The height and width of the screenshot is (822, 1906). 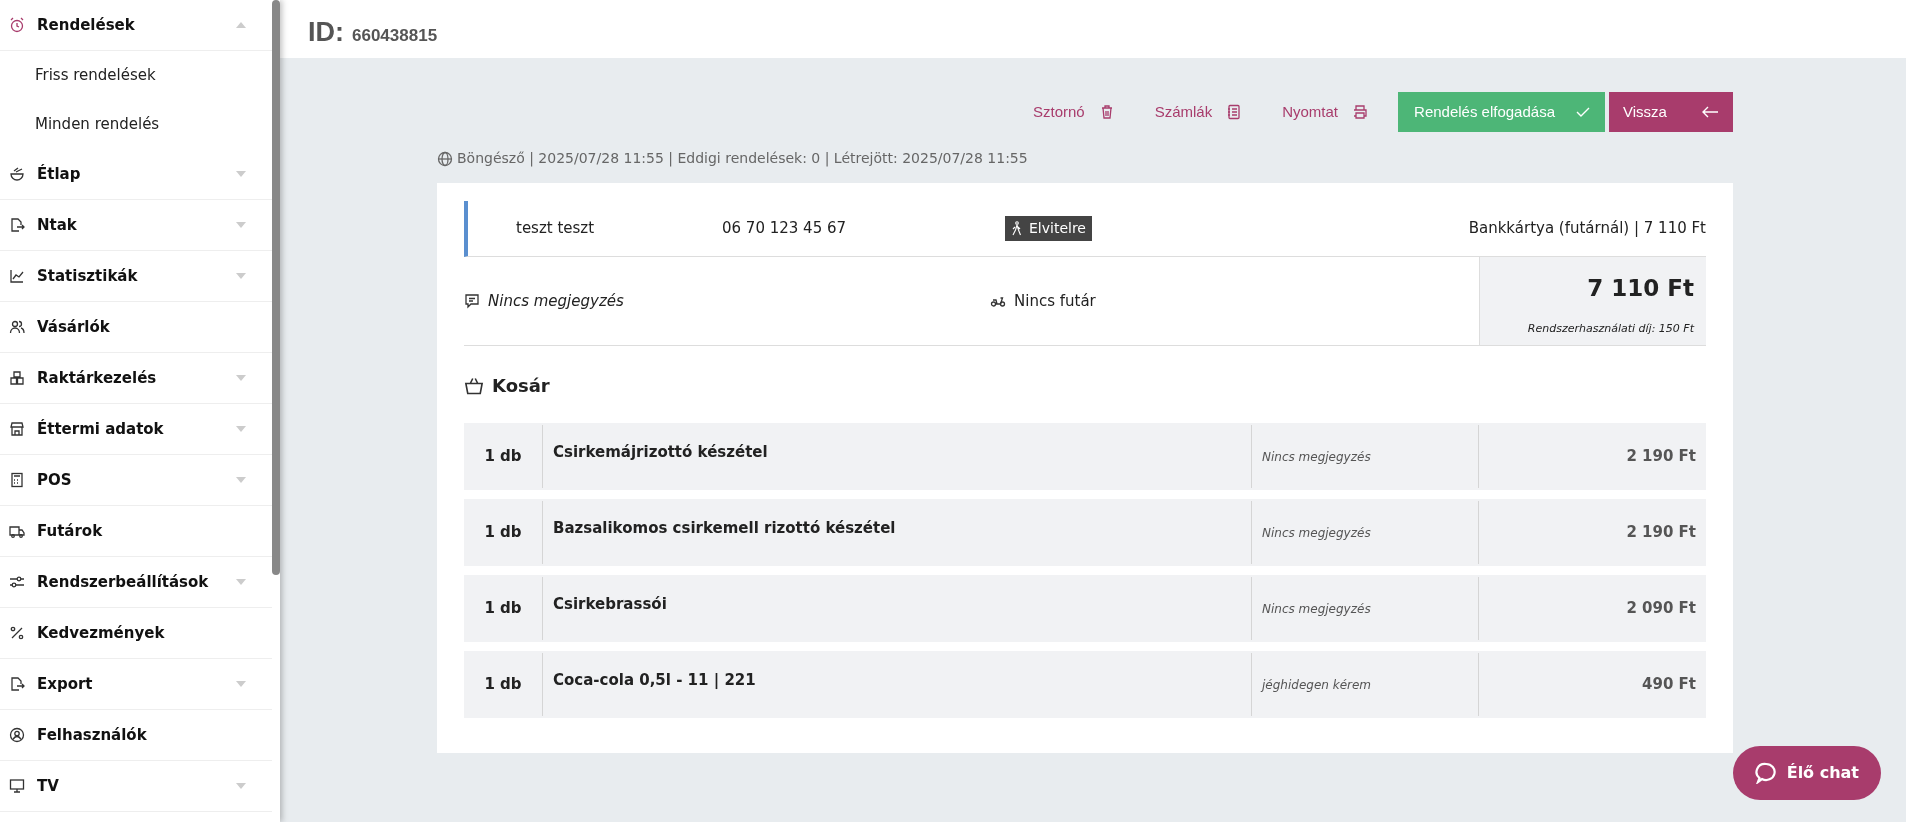 I want to click on action-link: Számlák, so click(x=1198, y=112).